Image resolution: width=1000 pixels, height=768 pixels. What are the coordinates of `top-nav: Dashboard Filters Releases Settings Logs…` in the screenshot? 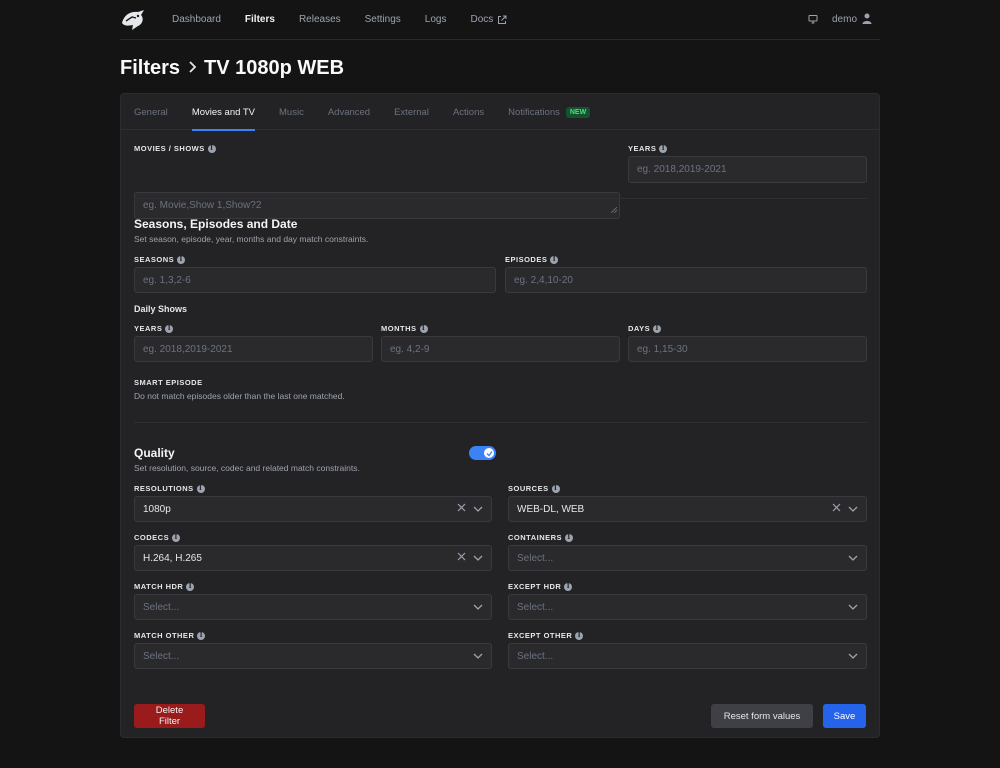 It's located at (500, 20).